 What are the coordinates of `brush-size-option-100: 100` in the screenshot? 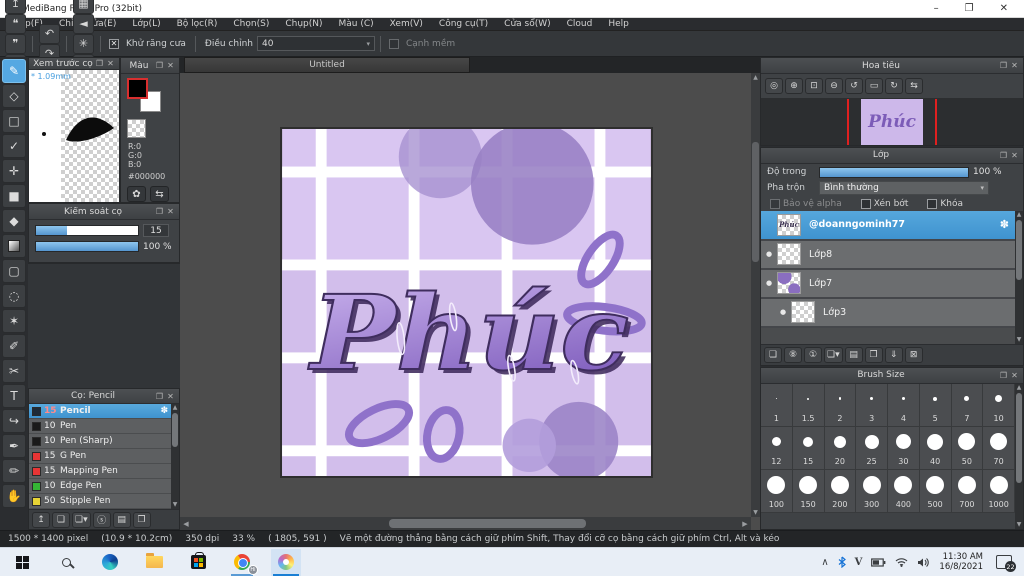 It's located at (777, 491).